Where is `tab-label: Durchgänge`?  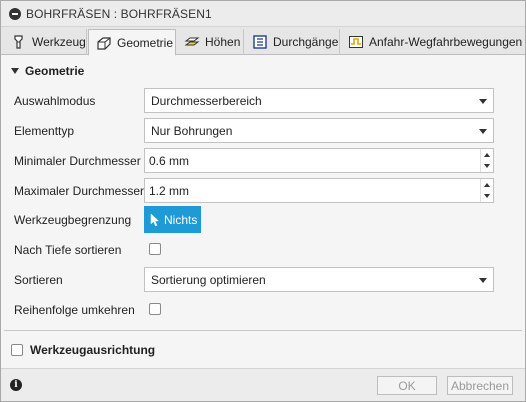
tab-label: Durchgänge is located at coordinates (306, 42).